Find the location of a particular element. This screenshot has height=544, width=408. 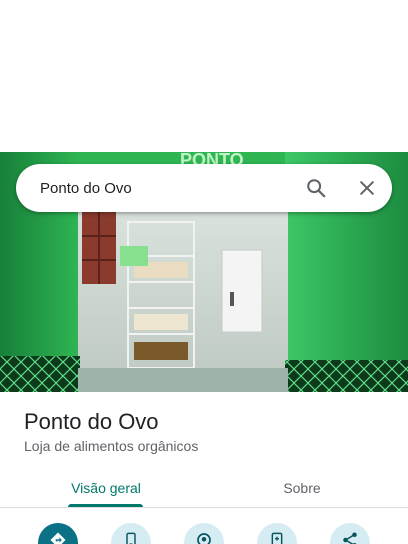

tab-overview: Visão geral is located at coordinates (106, 488).